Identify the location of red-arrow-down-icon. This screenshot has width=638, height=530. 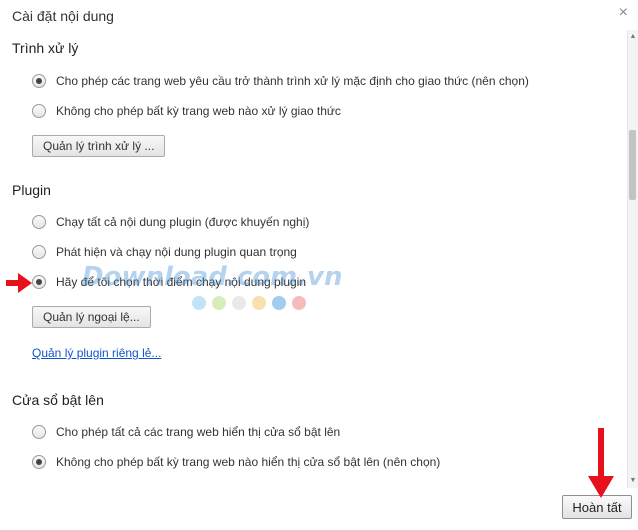
(601, 463).